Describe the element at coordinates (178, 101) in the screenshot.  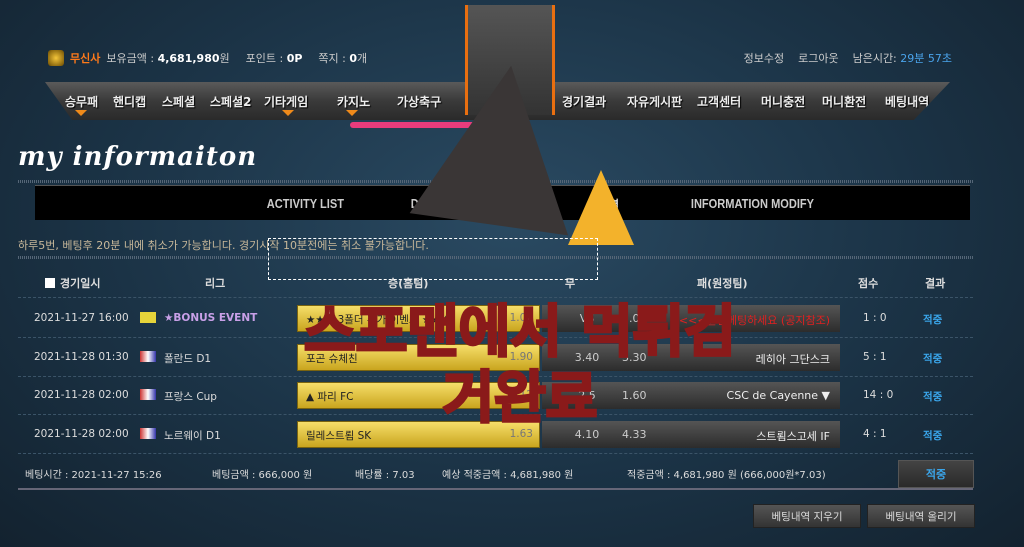
I see `nav-item: 스페셜` at that location.